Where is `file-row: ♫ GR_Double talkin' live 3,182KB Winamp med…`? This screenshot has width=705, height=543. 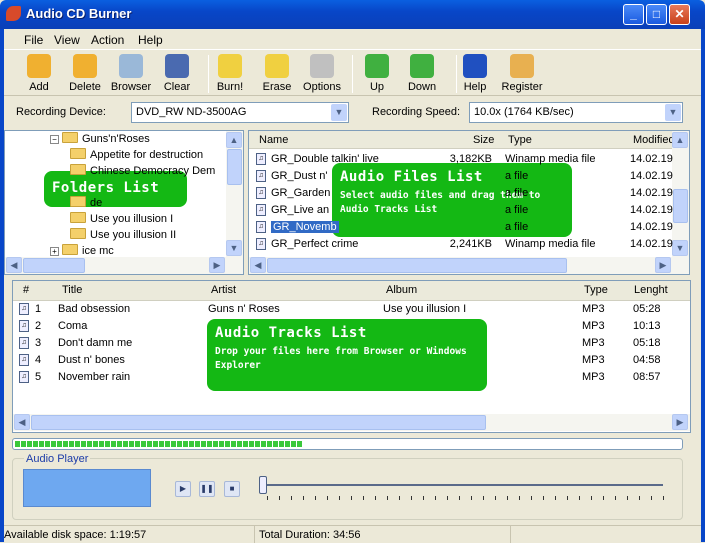 file-row: ♫ GR_Double talkin' live 3,182KB Winamp med… is located at coordinates (462, 159).